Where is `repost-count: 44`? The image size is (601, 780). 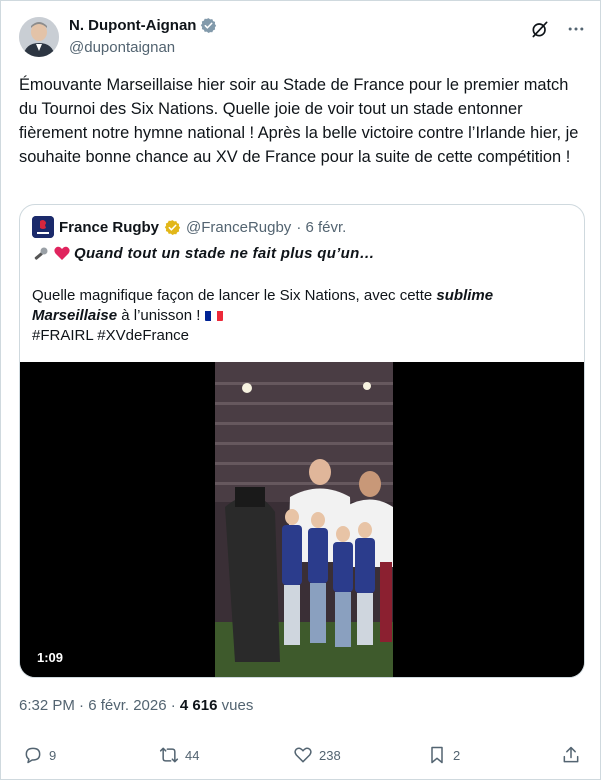
repost-count: 44 is located at coordinates (192, 755).